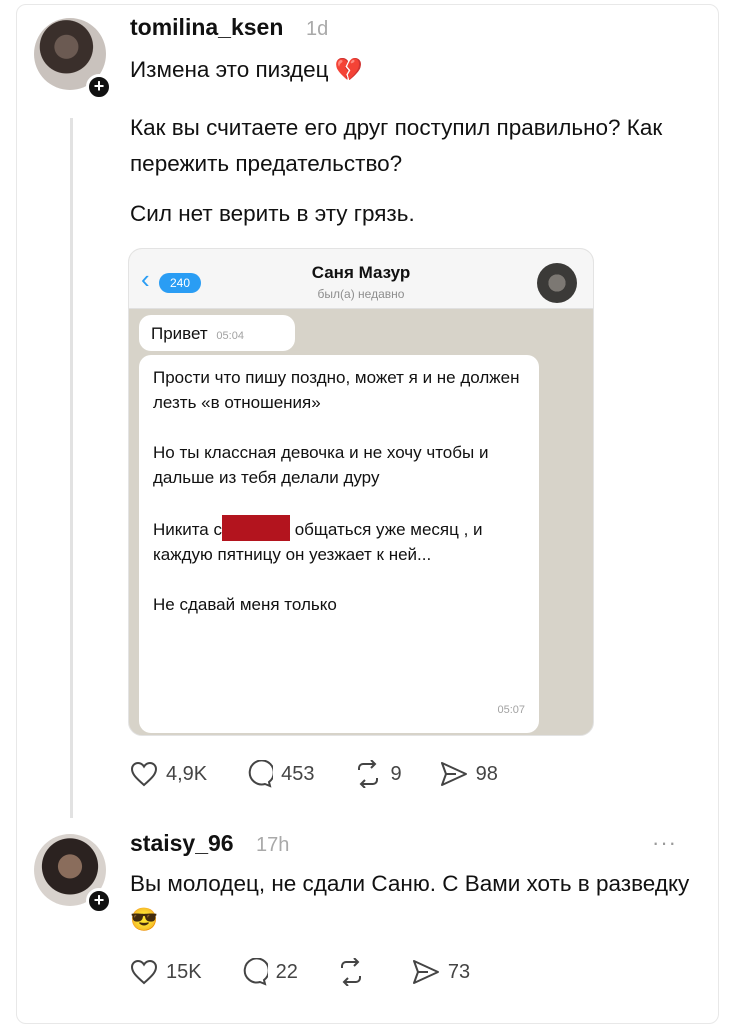 The image size is (735, 1030). I want to click on like-button: 15K, so click(166, 972).